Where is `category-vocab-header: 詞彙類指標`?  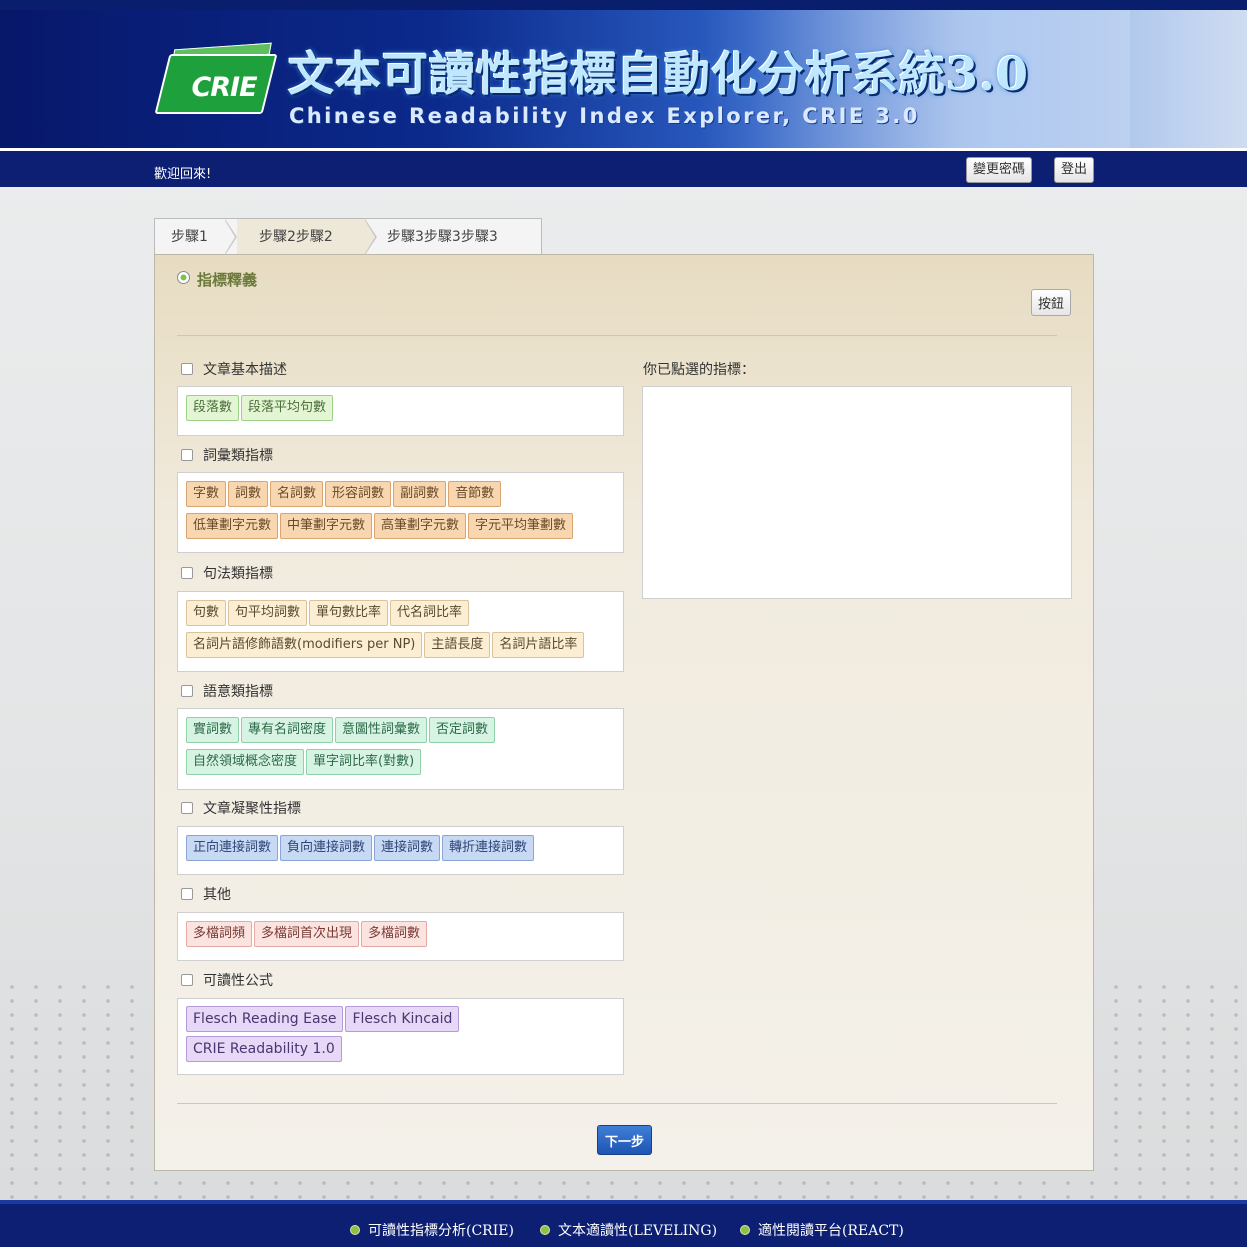
category-vocab-header: 詞彙類指標 is located at coordinates (227, 455).